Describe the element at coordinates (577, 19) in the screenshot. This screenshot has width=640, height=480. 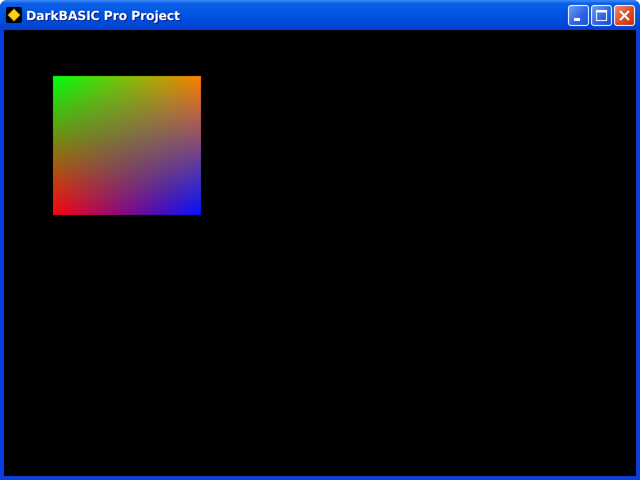
I see `minimize-icon` at that location.